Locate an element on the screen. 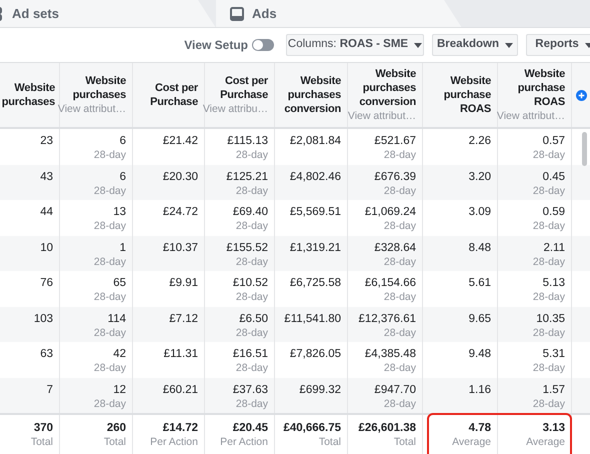 Image resolution: width=590 pixels, height=454 pixels. table-cell: £155.52 is located at coordinates (247, 247).